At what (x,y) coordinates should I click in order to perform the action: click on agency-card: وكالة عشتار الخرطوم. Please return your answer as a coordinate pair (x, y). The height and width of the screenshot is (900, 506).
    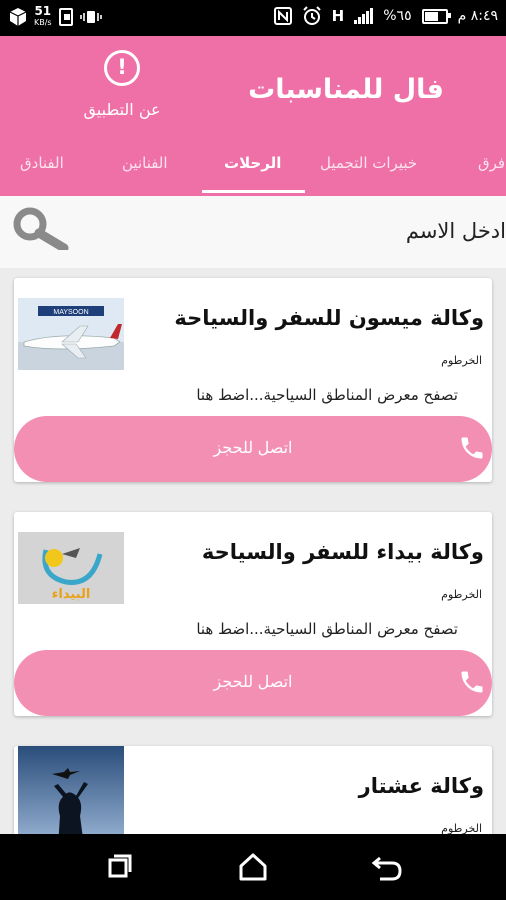
    Looking at the image, I should click on (253, 796).